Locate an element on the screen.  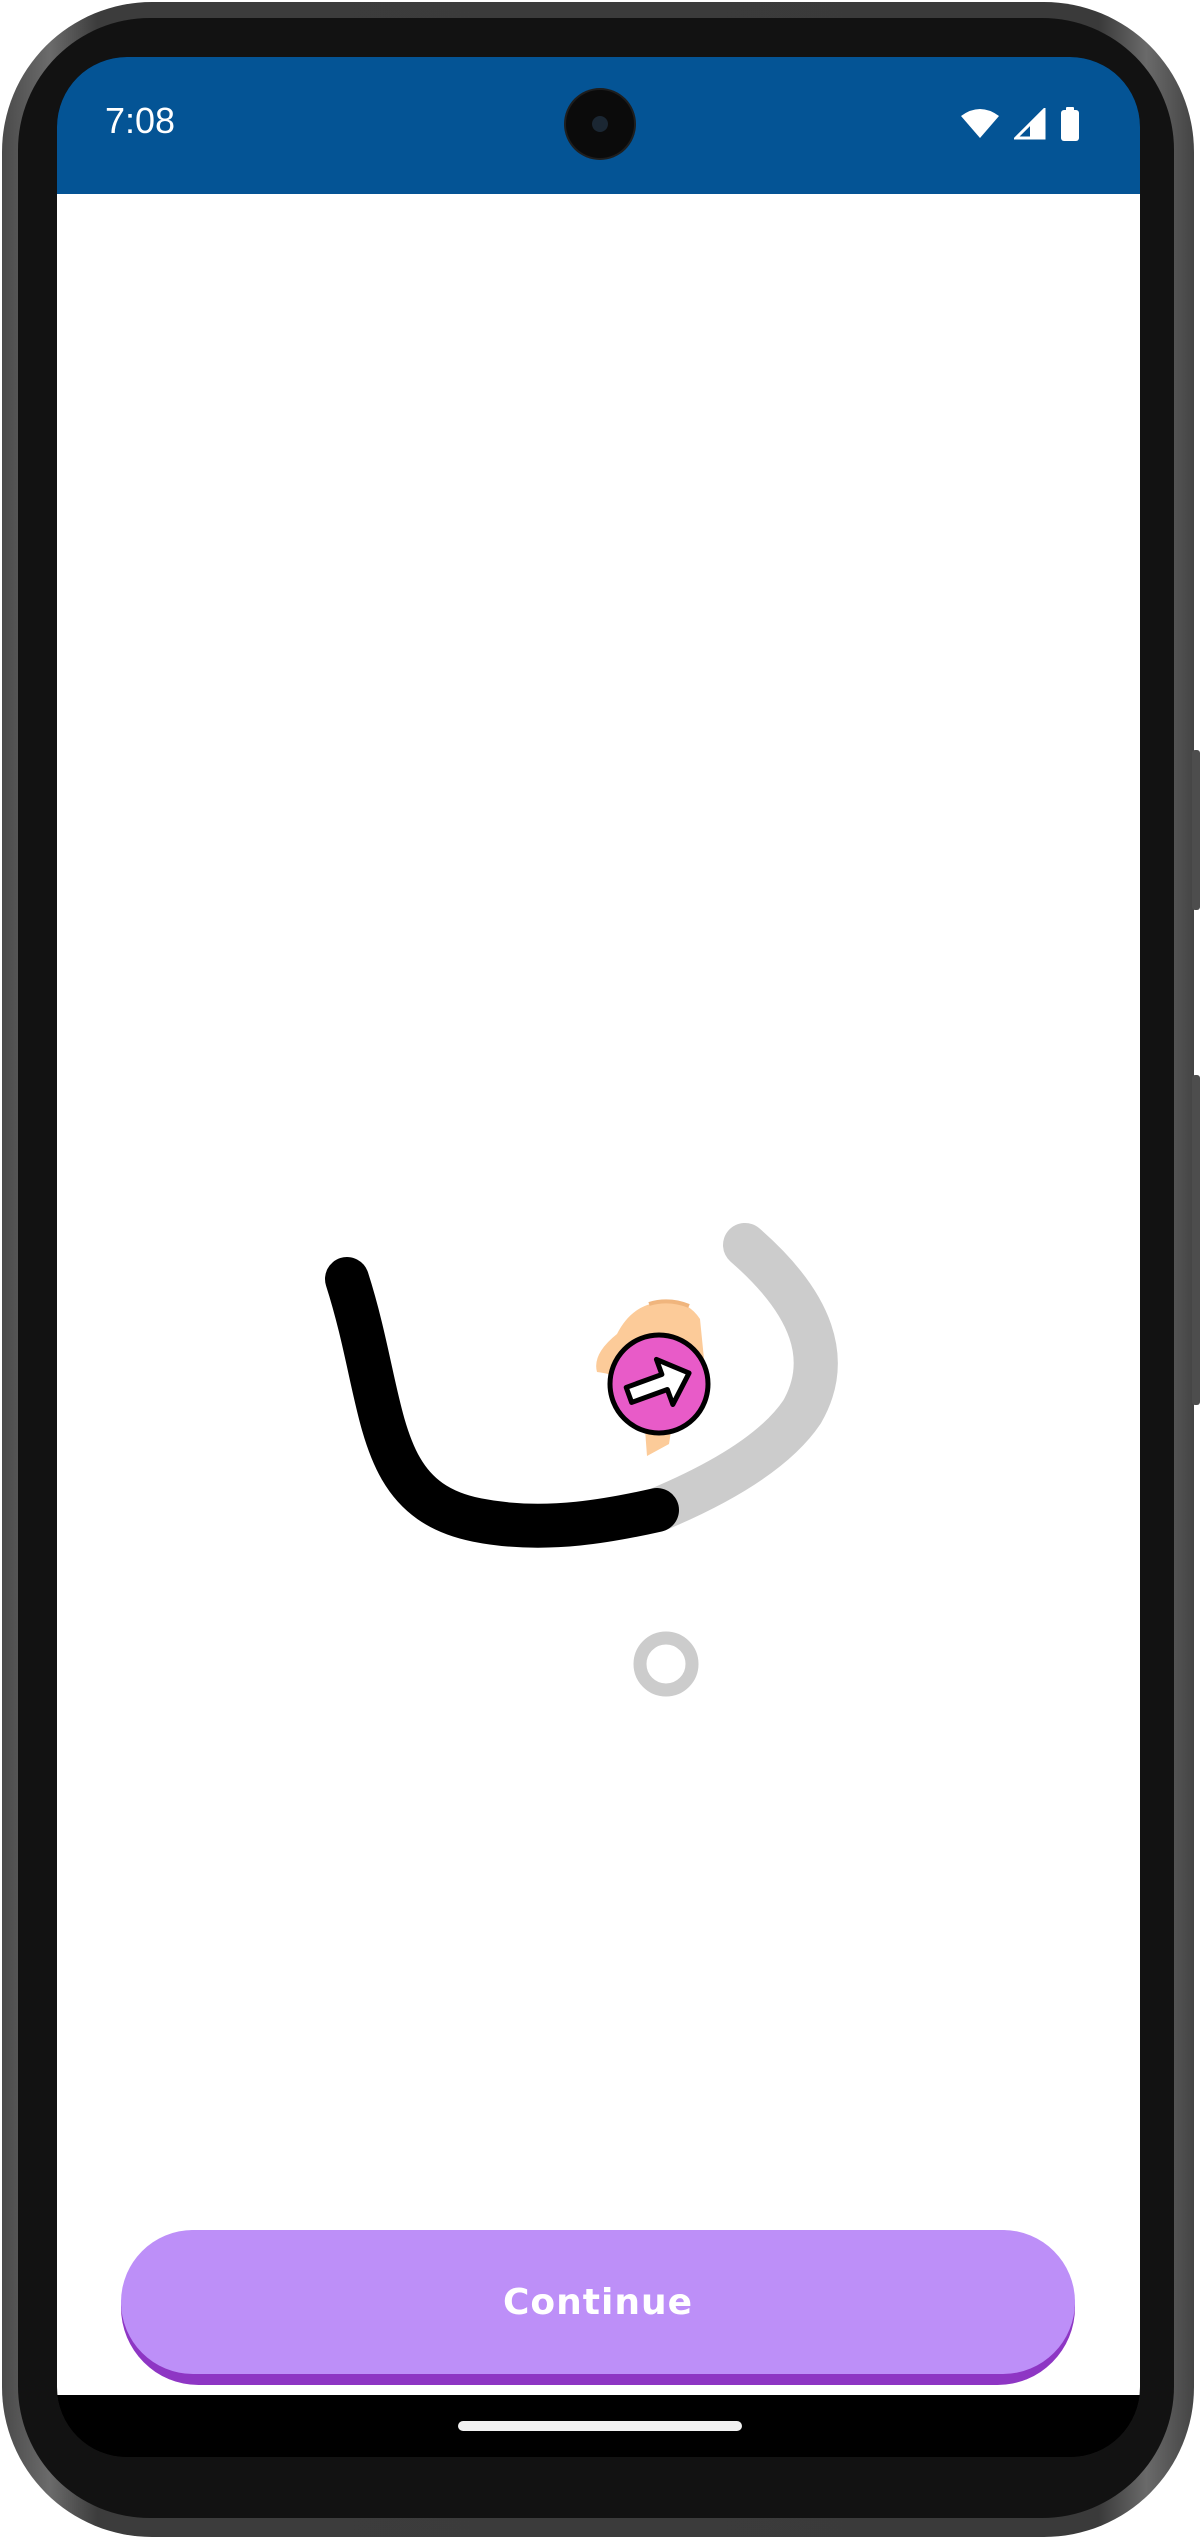
power-button is located at coordinates (1196, 830).